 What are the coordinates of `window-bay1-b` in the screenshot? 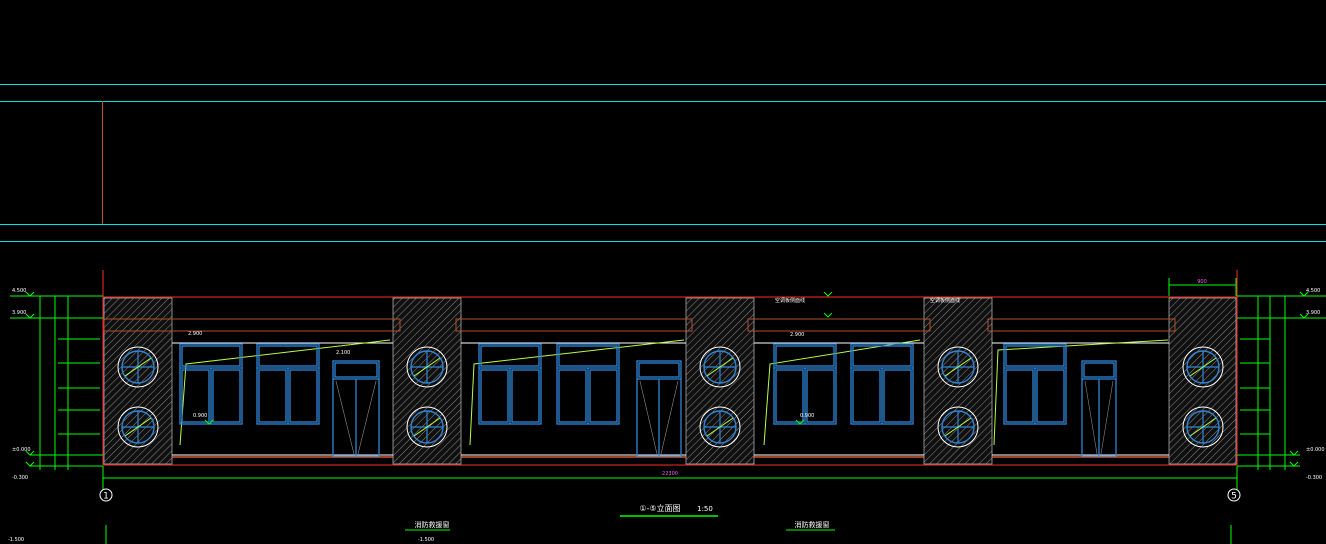 It's located at (288, 384).